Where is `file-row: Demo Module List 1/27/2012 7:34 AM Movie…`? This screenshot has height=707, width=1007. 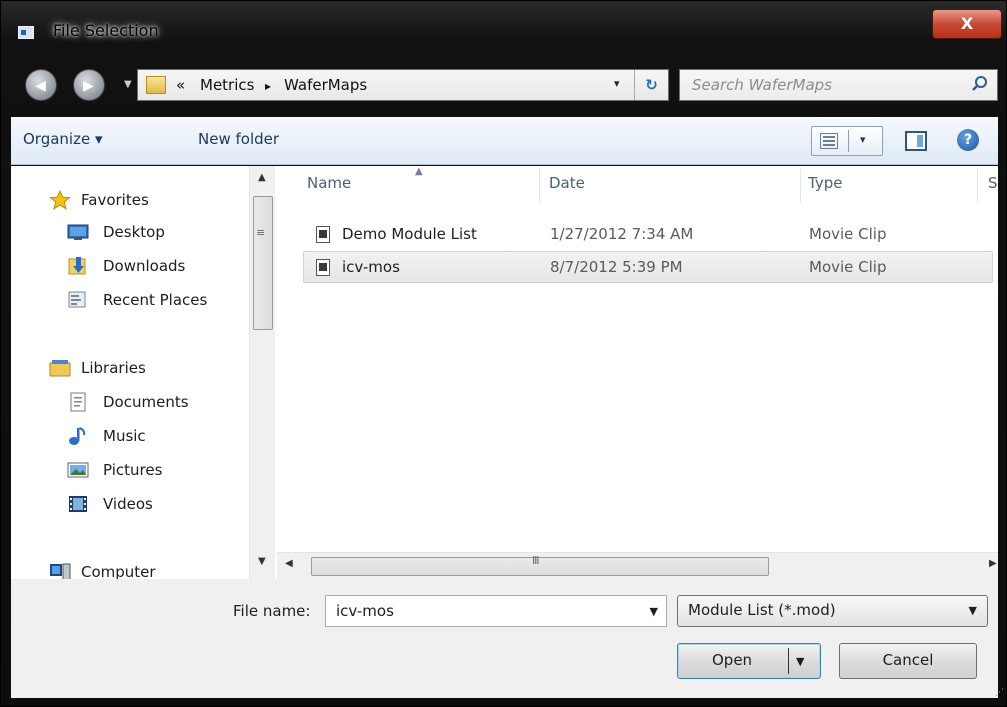
file-row: Demo Module List 1/27/2012 7:34 AM Movie… is located at coordinates (648, 234).